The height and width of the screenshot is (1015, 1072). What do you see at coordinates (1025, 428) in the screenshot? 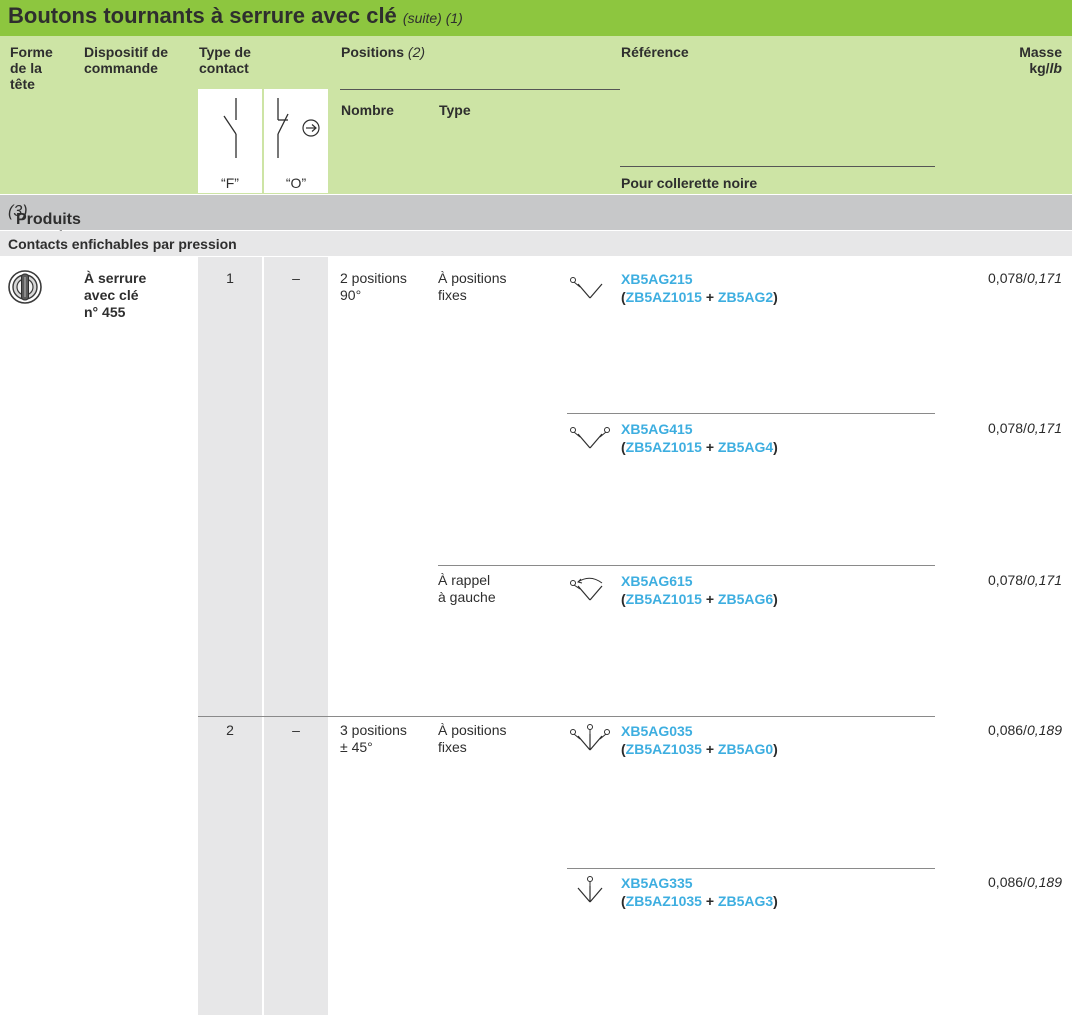
I see `row2-mass: 0,078/0,171` at bounding box center [1025, 428].